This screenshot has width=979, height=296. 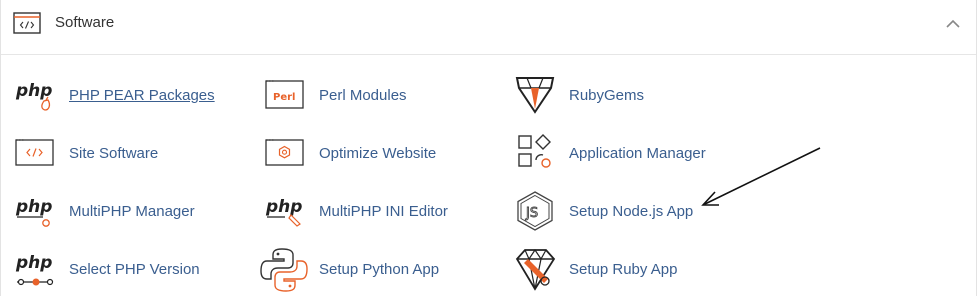 I want to click on multiphp-manager-icon: php, so click(x=33, y=212).